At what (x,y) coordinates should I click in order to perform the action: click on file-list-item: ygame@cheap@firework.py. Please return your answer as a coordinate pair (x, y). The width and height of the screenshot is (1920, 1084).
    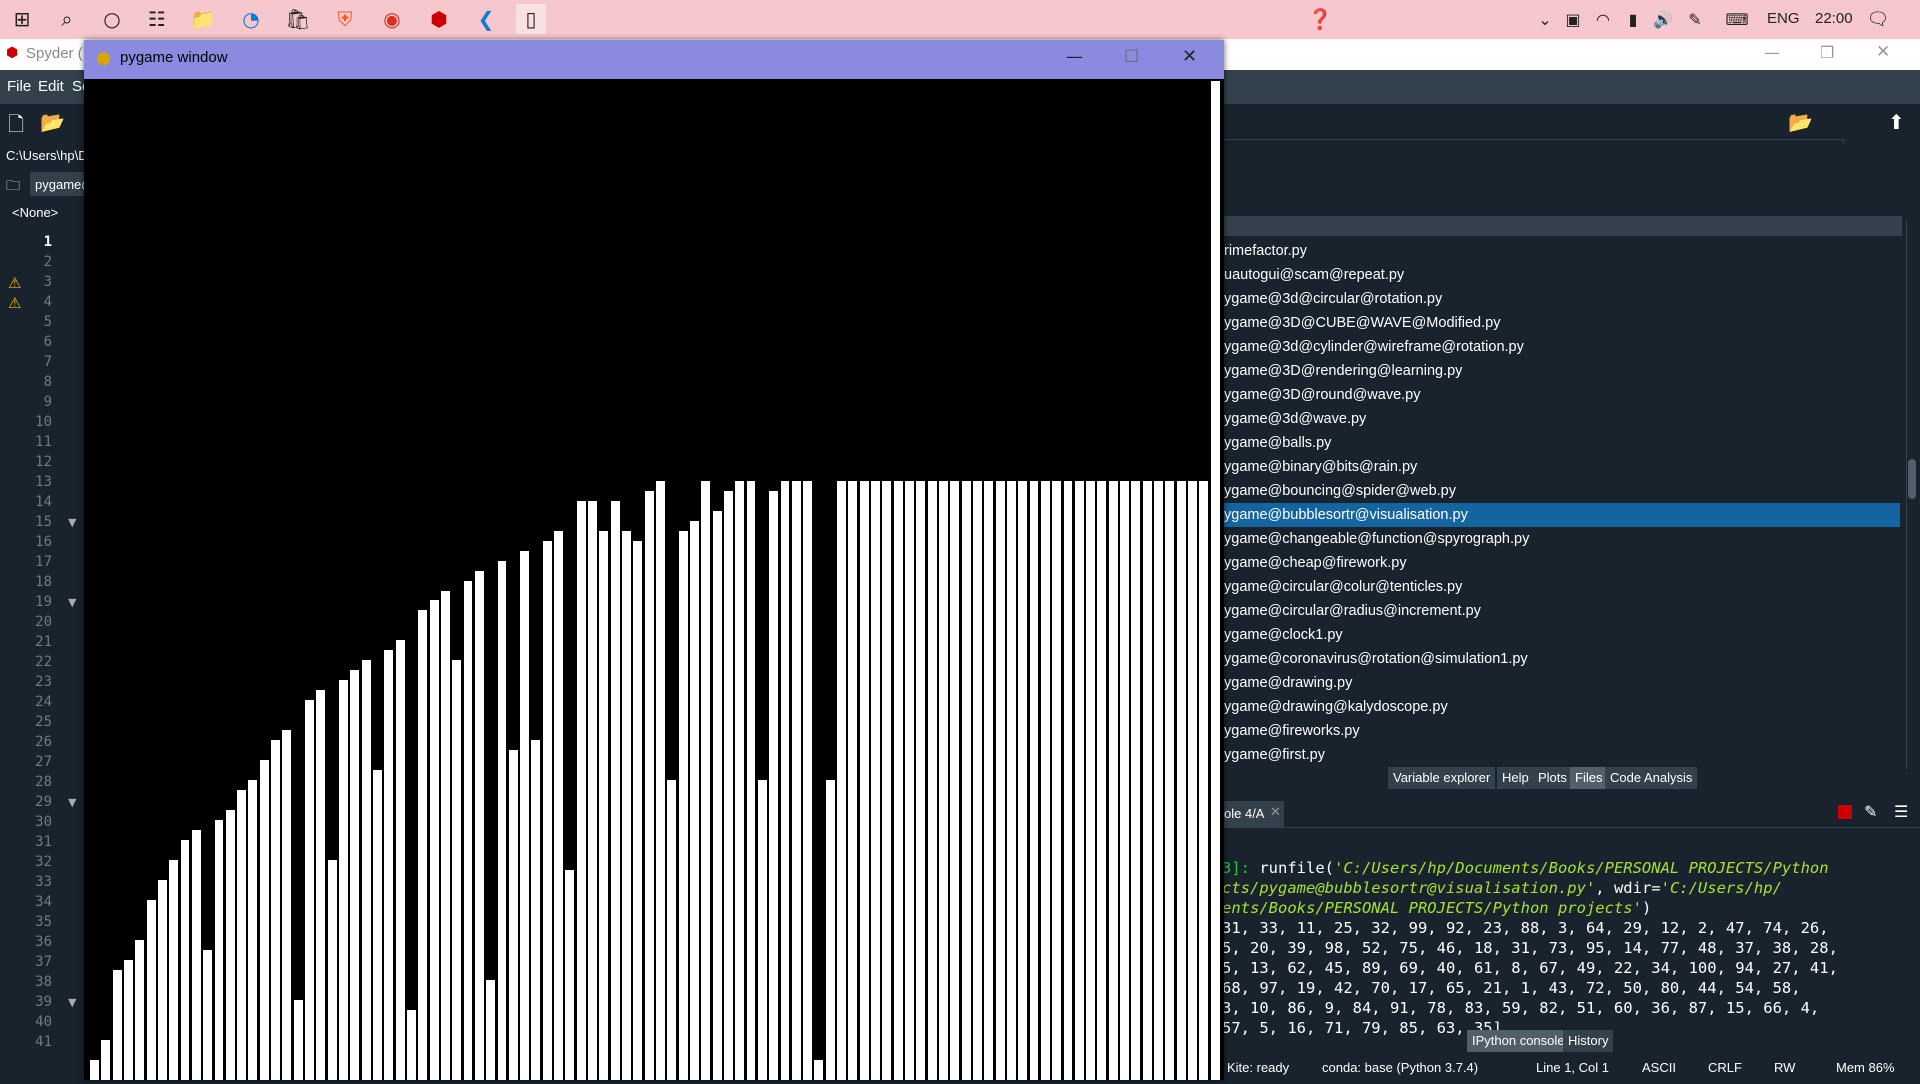
    Looking at the image, I should click on (1561, 563).